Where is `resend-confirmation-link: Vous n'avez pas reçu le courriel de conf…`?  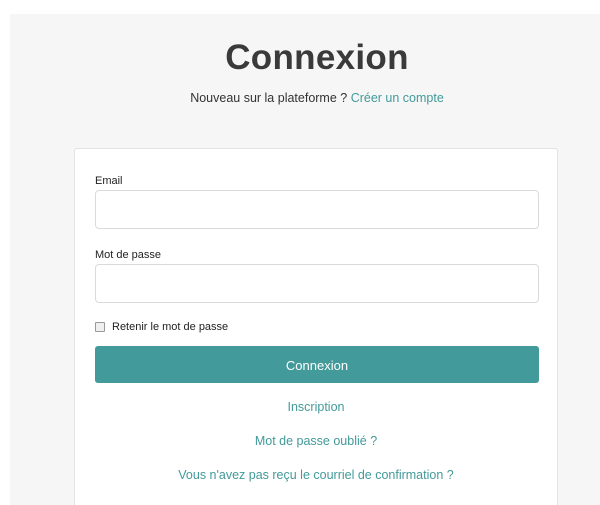
resend-confirmation-link: Vous n'avez pas reçu le courriel de conf… is located at coordinates (316, 475).